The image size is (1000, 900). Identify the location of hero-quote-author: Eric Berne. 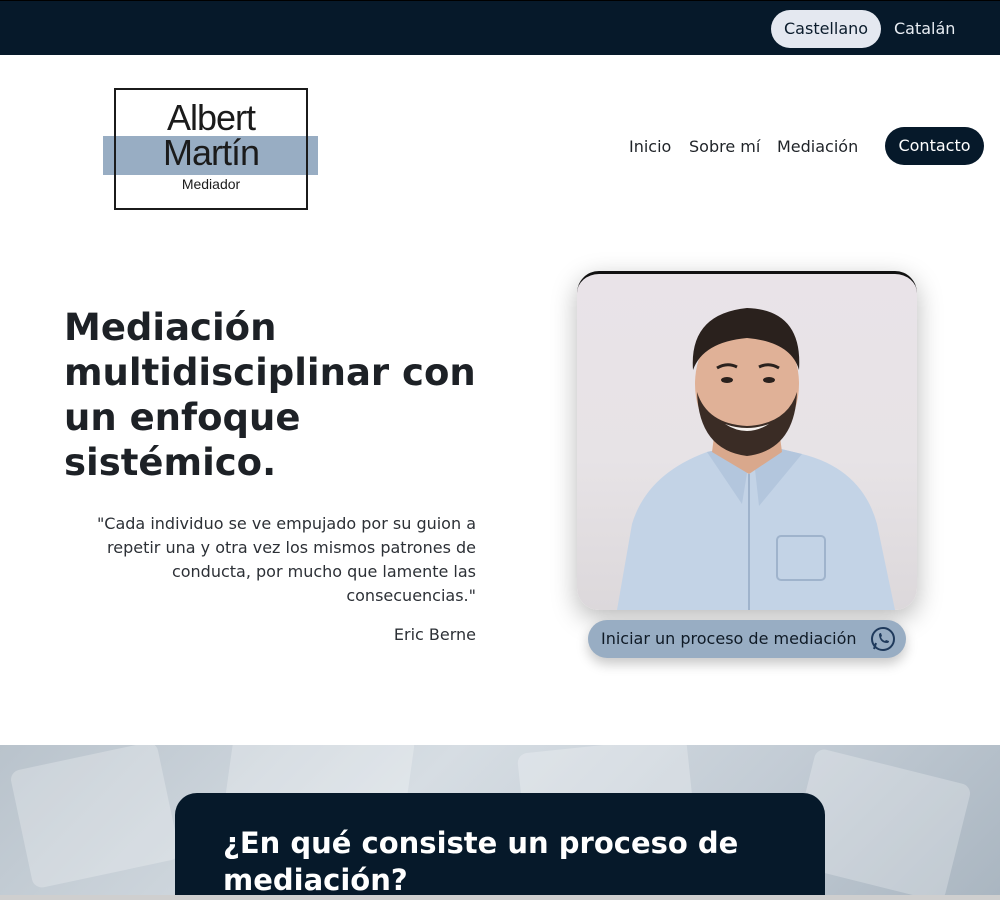
(434, 634).